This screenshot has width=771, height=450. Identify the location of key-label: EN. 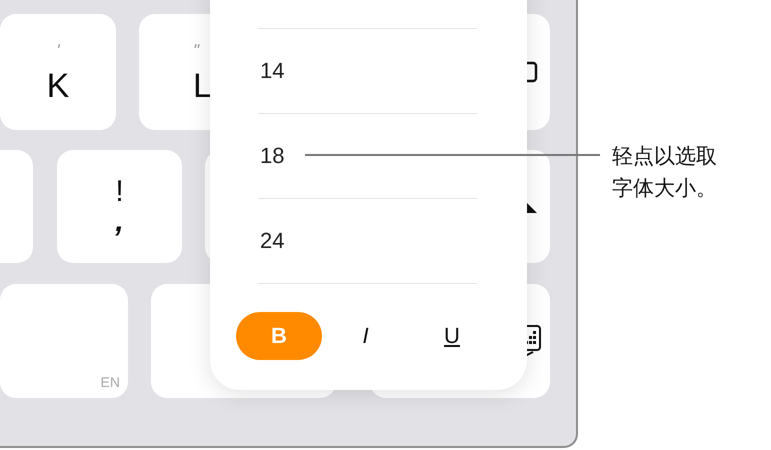
(110, 382).